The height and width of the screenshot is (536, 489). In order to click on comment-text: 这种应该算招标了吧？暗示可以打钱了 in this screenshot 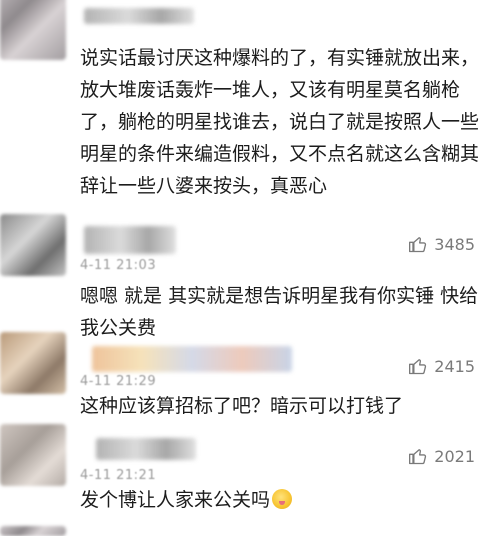, I will do `click(242, 406)`.